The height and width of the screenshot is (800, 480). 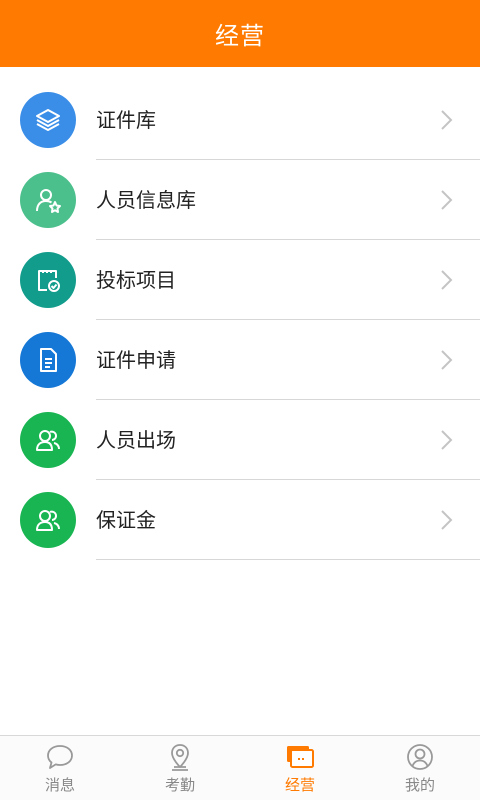 What do you see at coordinates (179, 785) in the screenshot?
I see `tab-label: 考勤` at bounding box center [179, 785].